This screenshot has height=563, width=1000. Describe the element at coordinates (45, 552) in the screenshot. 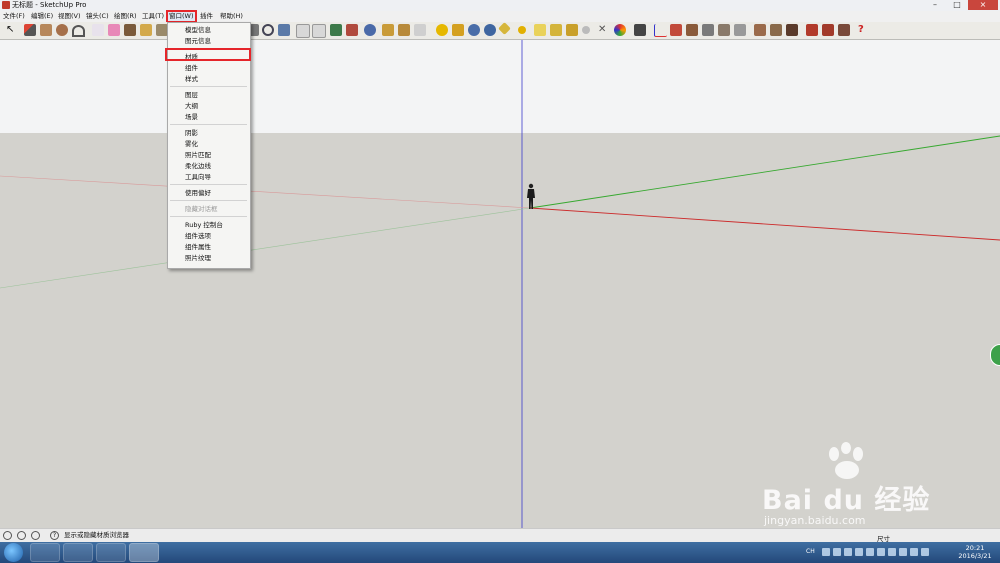

I see `taskbar-app-icon` at that location.